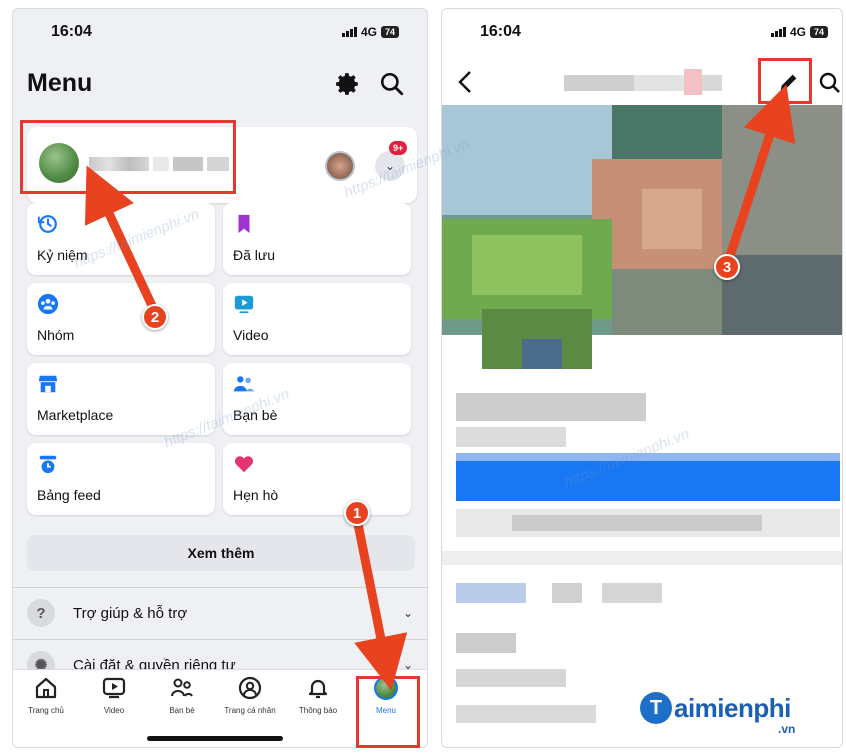 This screenshot has height=753, width=846. What do you see at coordinates (672, 219) in the screenshot?
I see `cover-face-pixels` at bounding box center [672, 219].